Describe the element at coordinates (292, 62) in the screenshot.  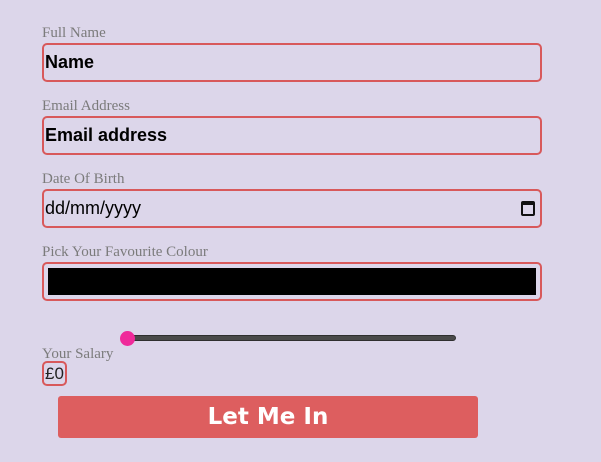
I see `full-name-input: Name` at that location.